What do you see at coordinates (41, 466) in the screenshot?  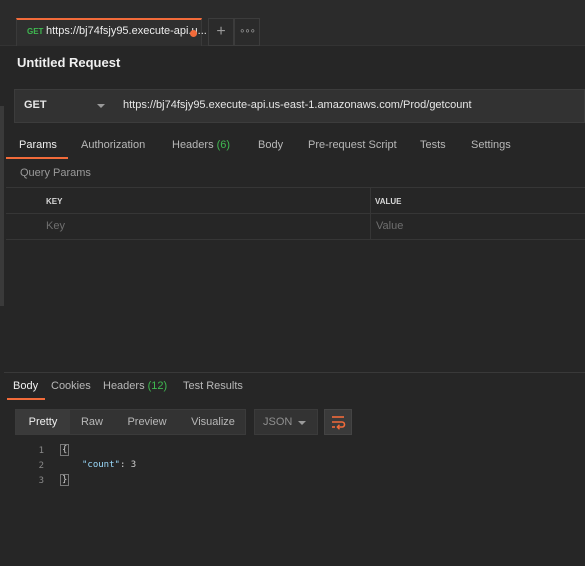 I see `line-number: 2` at bounding box center [41, 466].